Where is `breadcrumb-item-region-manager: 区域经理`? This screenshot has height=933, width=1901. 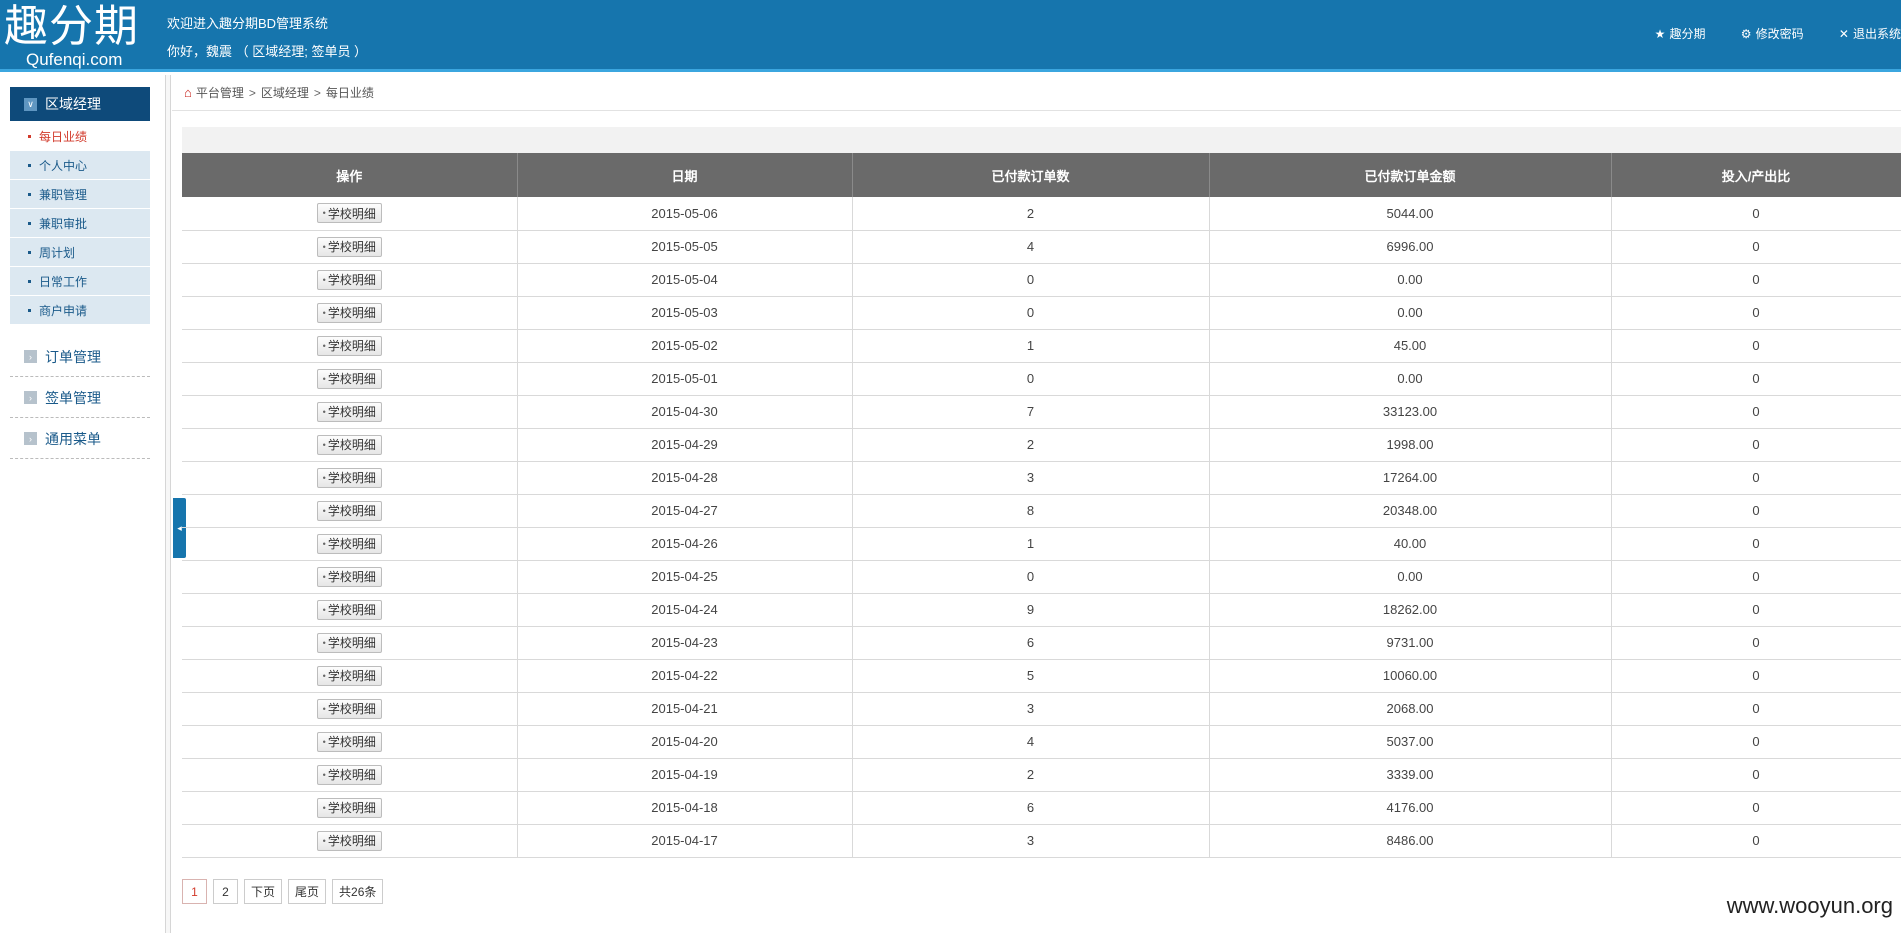 breadcrumb-item-region-manager: 区域经理 is located at coordinates (285, 92).